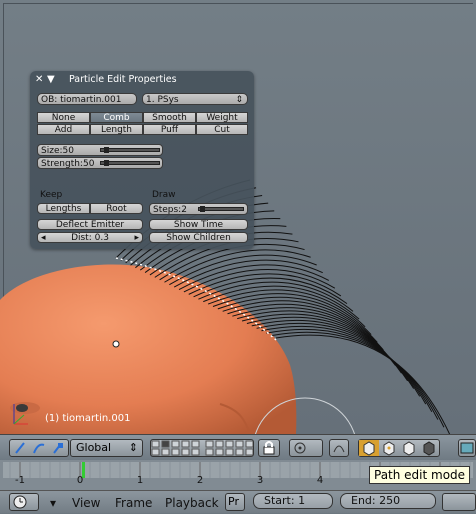 This screenshot has width=476, height=514. I want to click on proportional-button, so click(339, 448).